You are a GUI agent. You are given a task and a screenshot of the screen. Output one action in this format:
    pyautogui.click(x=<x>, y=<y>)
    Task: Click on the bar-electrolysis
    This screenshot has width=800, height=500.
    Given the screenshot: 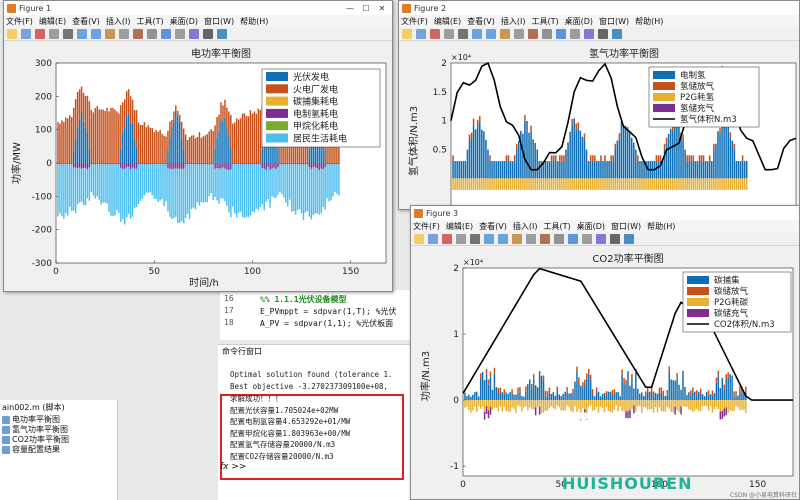 What is the action you would take?
    pyautogui.click(x=611, y=170)
    